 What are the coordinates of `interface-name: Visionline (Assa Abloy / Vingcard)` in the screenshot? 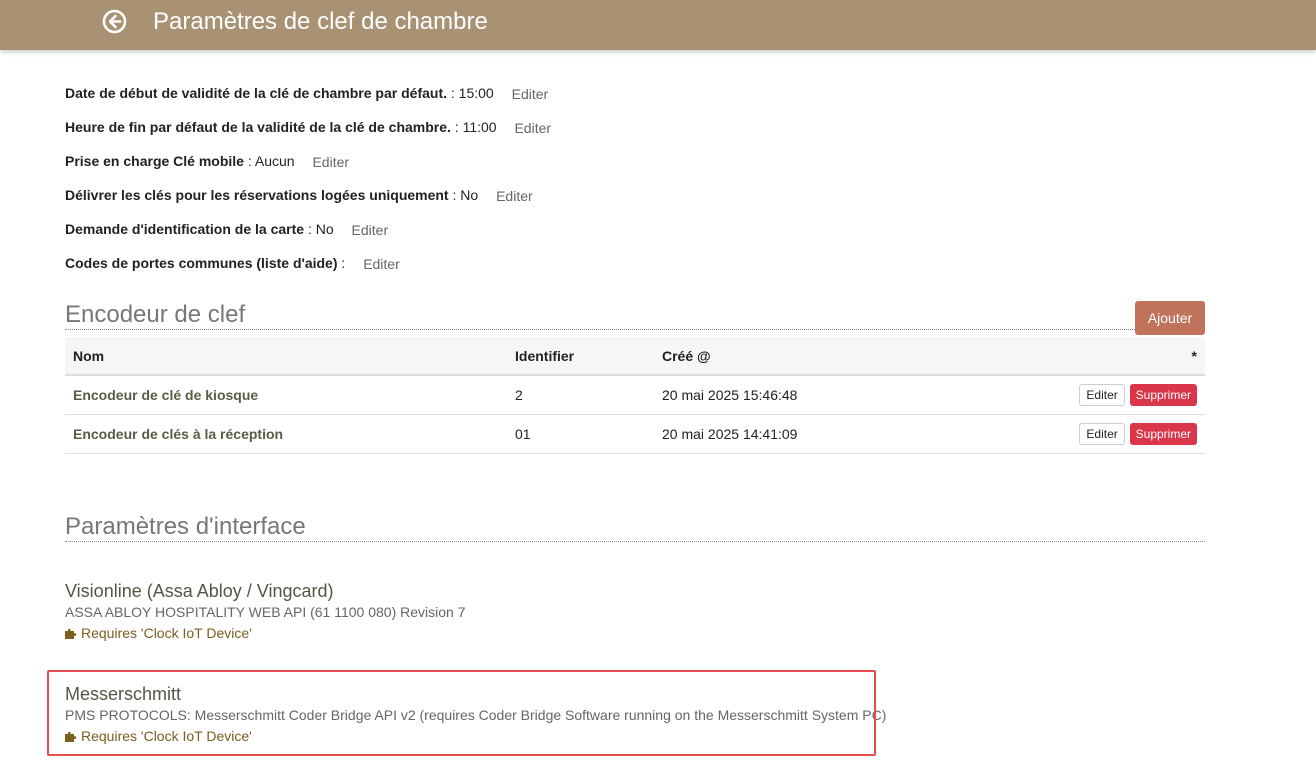 It's located at (265, 591).